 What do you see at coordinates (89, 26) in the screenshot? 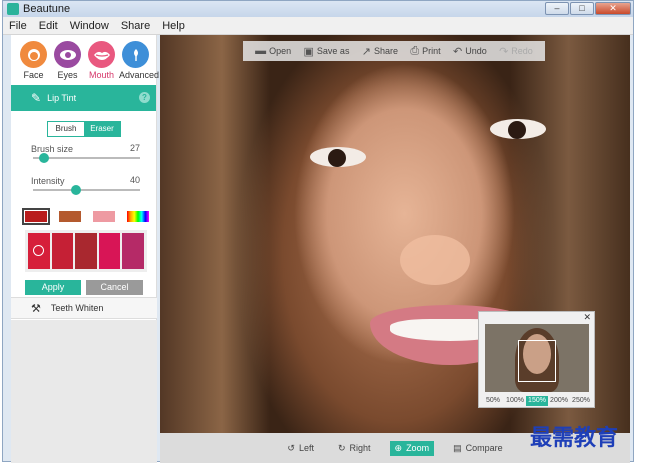
I see `menu-window: Window` at bounding box center [89, 26].